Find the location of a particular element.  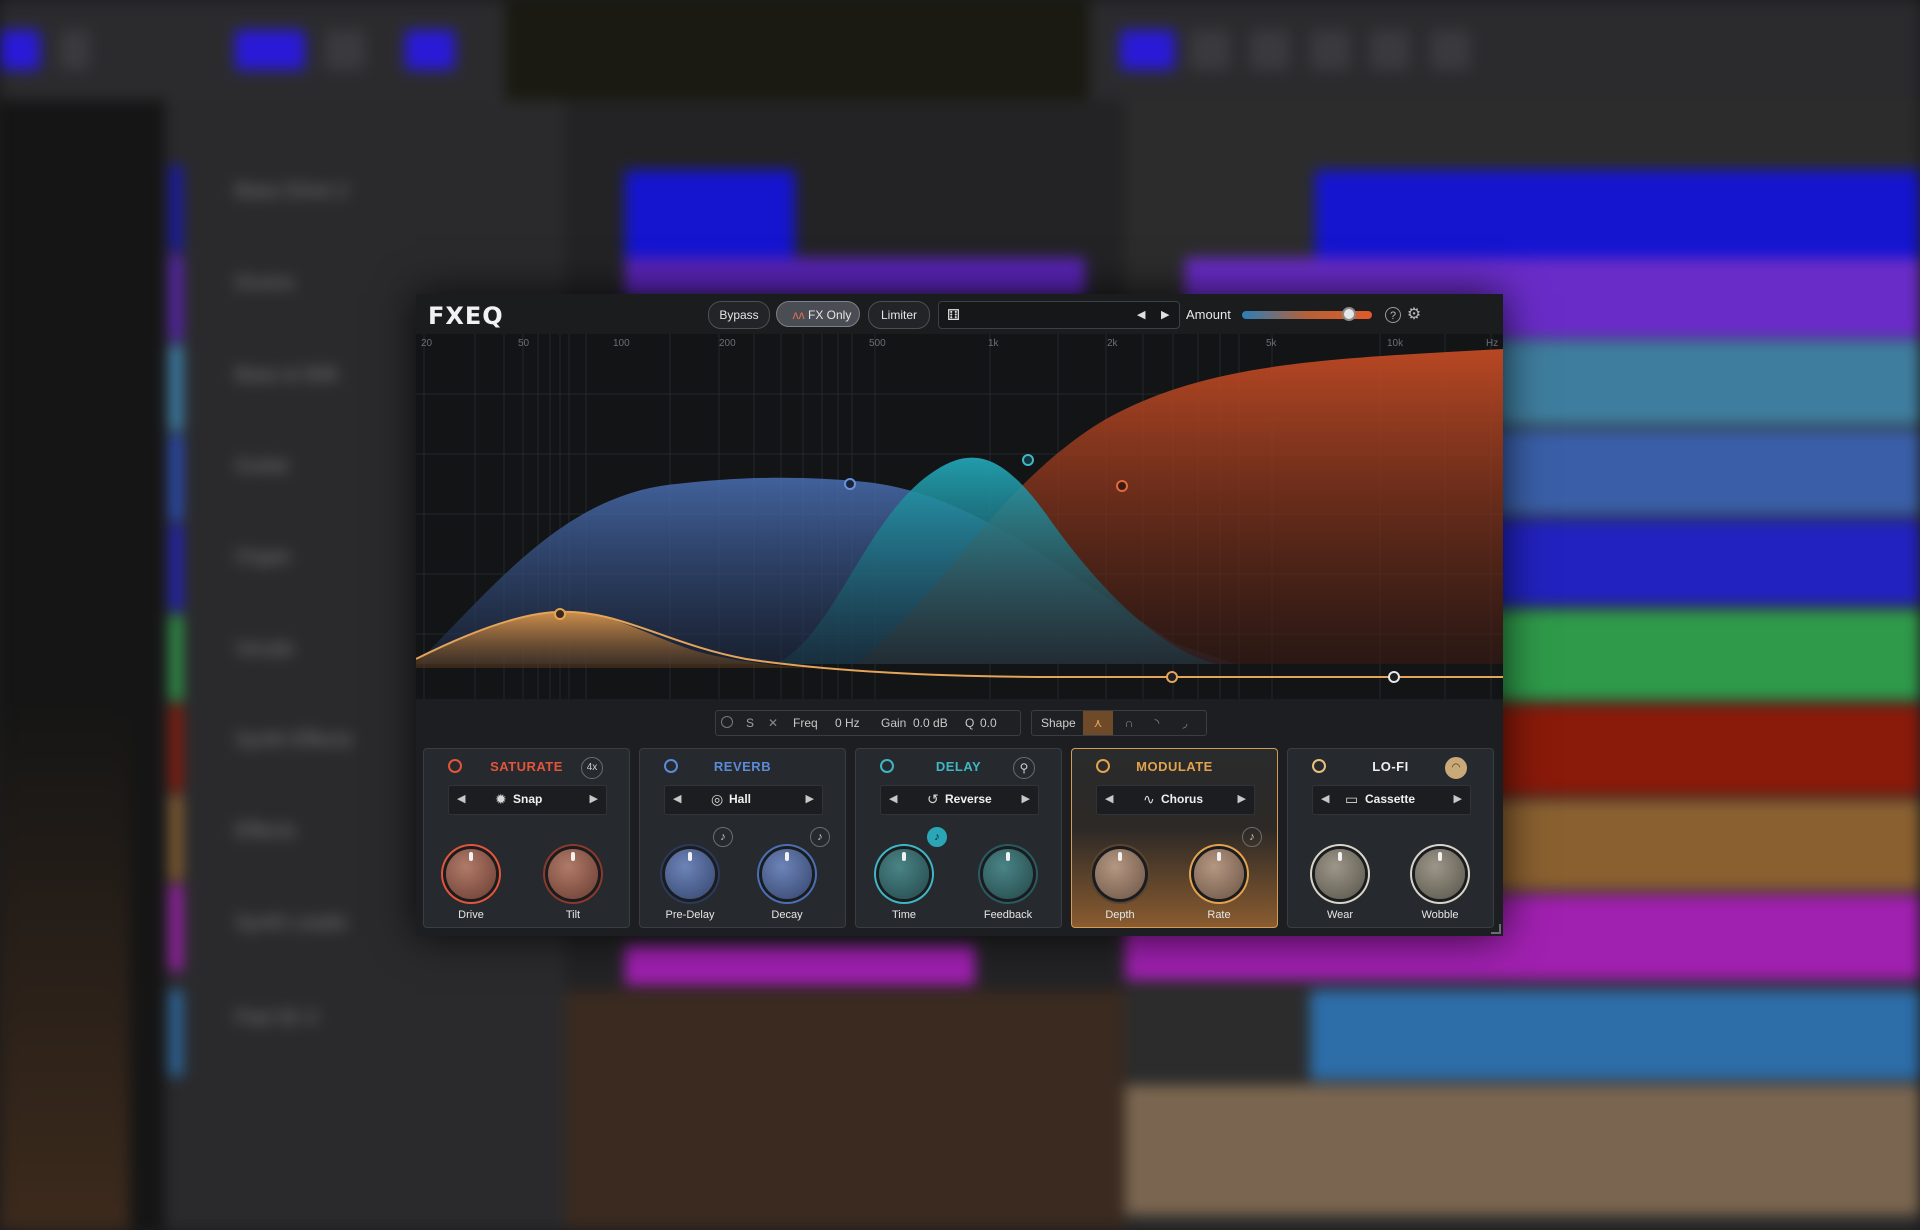

modulate-mode: Chorus is located at coordinates (1182, 799).